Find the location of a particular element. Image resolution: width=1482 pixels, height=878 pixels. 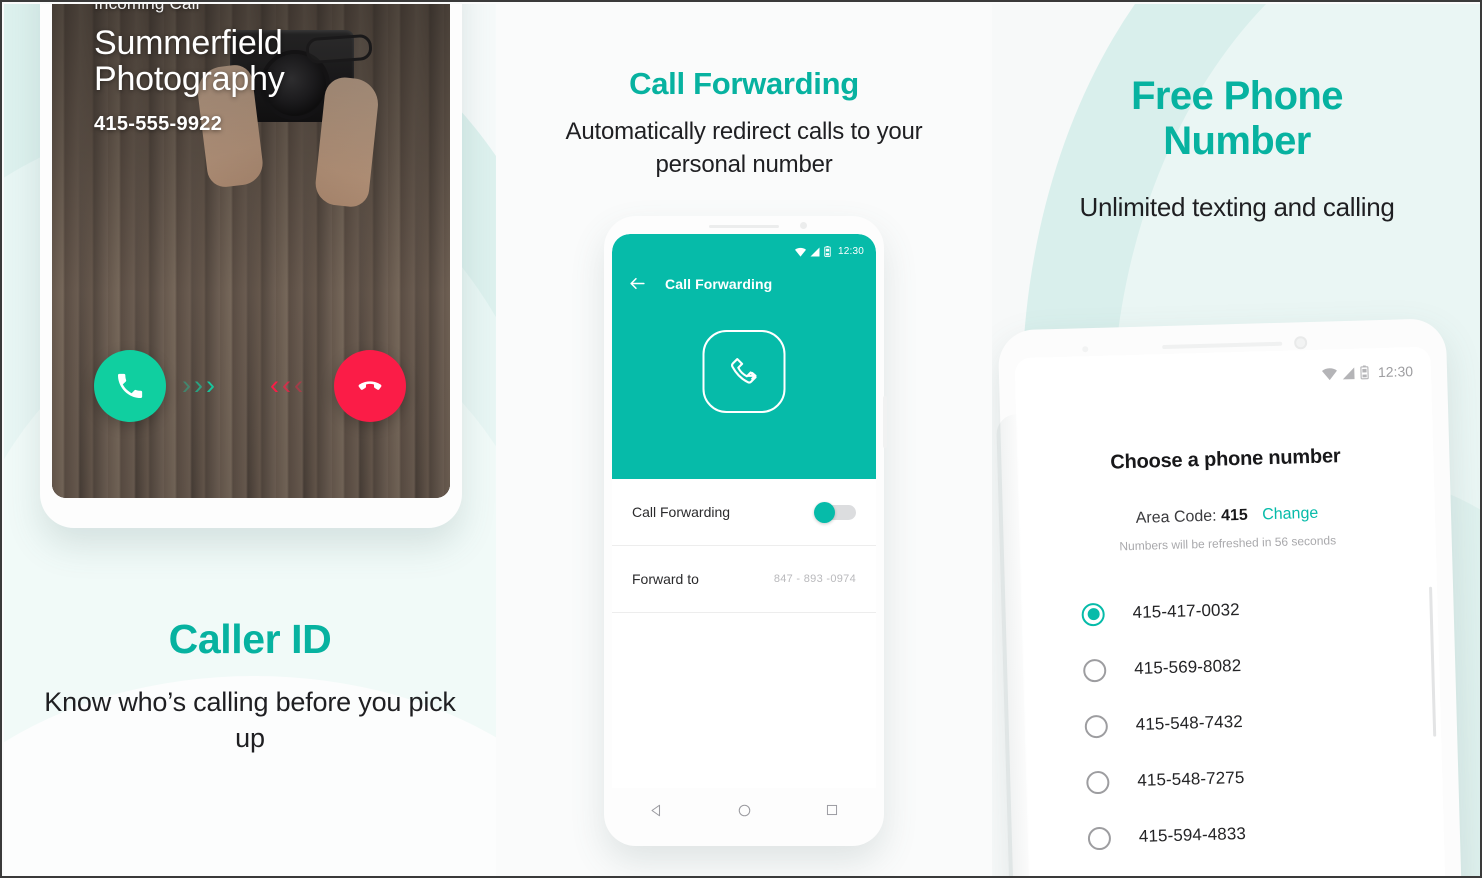

free-number-subtitle: Unlimited texting and calling is located at coordinates (1237, 206).